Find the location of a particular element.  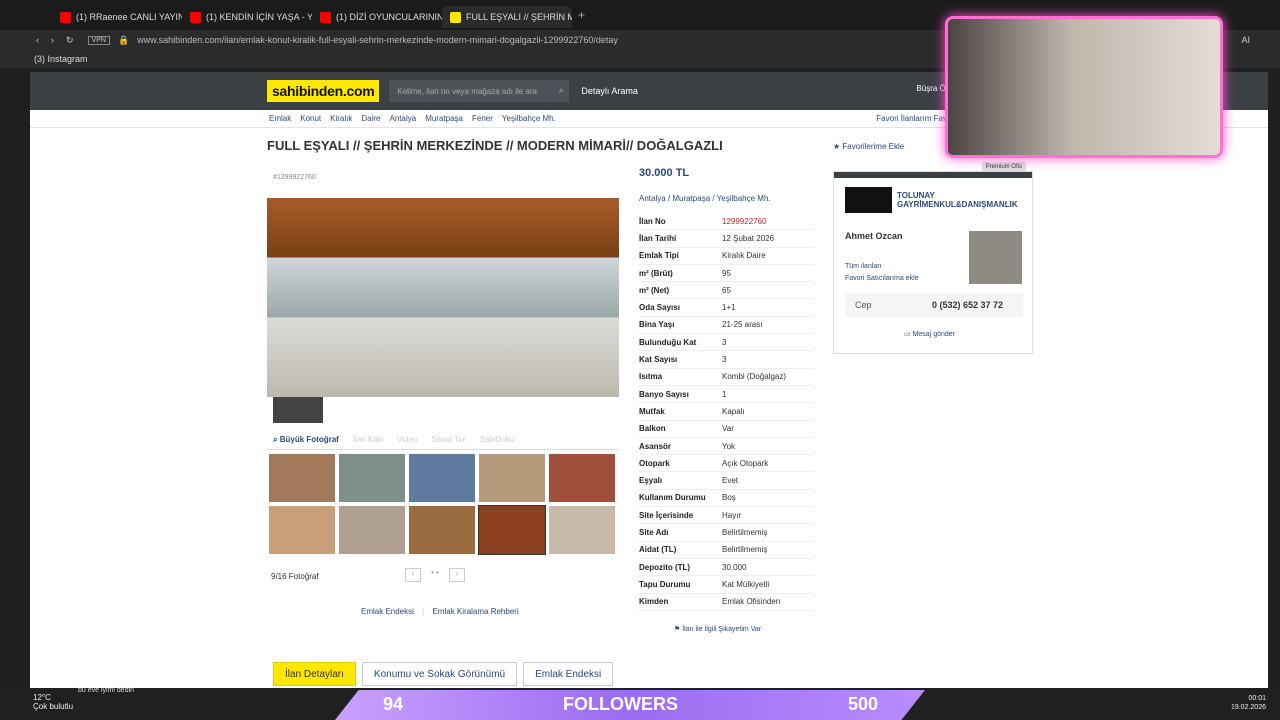

main-photo is located at coordinates (443, 297).